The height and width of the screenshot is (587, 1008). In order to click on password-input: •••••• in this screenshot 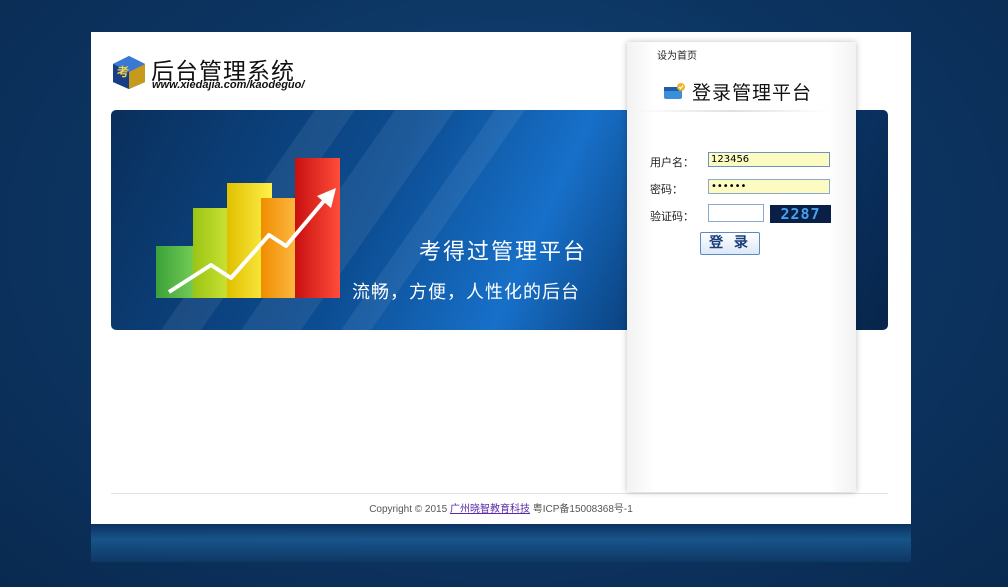, I will do `click(769, 186)`.